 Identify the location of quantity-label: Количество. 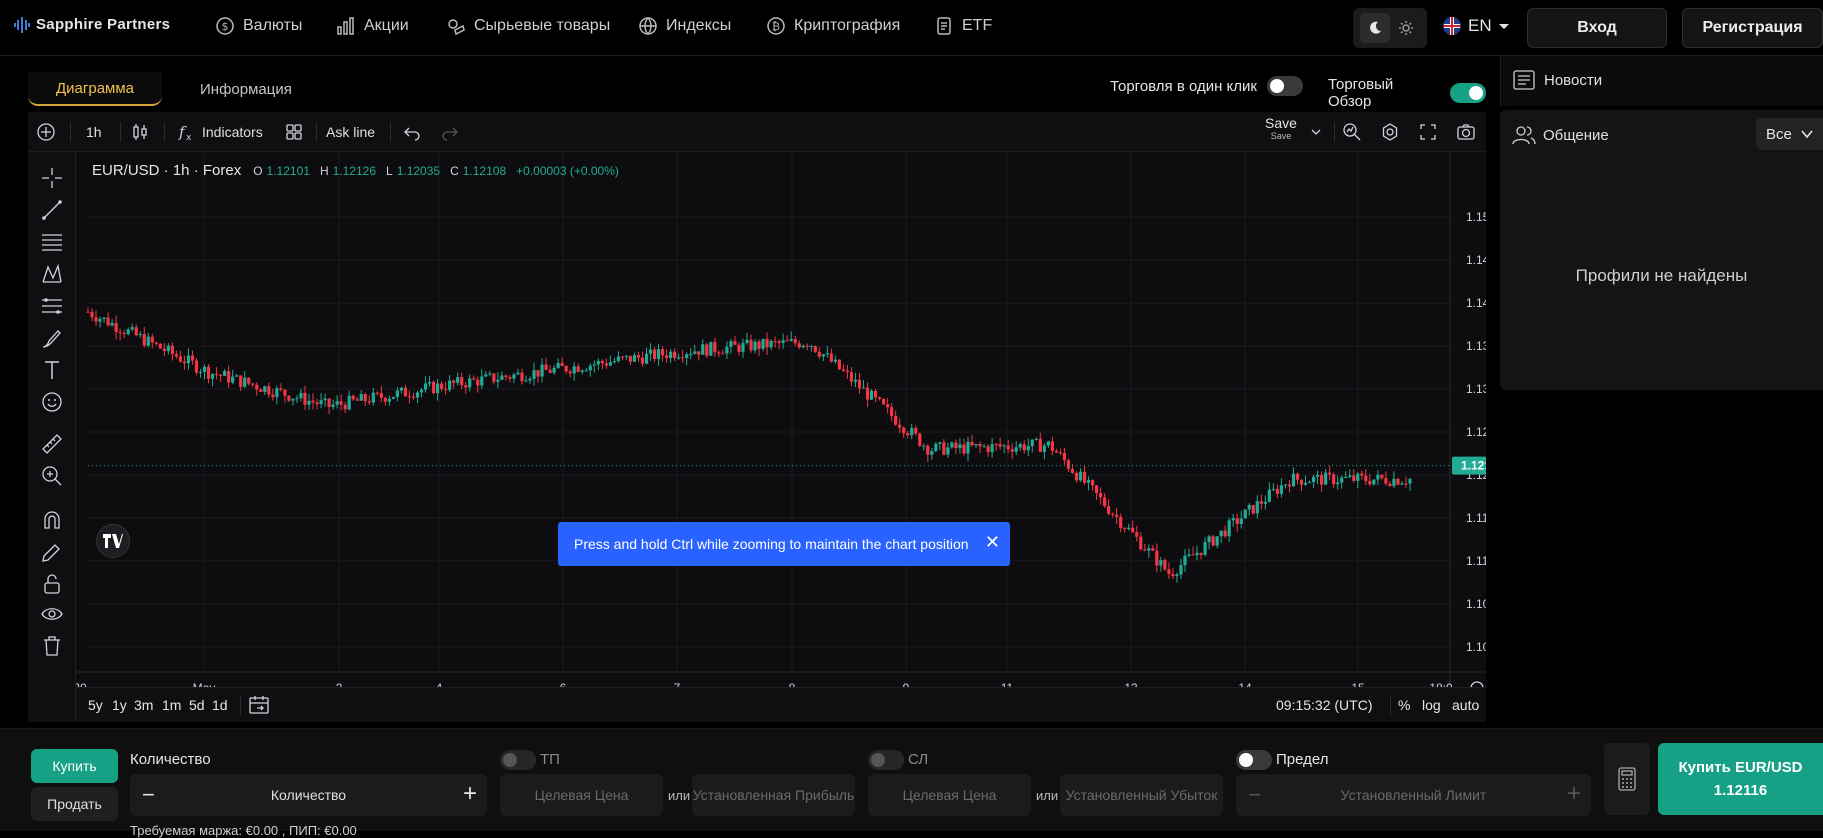
(170, 759).